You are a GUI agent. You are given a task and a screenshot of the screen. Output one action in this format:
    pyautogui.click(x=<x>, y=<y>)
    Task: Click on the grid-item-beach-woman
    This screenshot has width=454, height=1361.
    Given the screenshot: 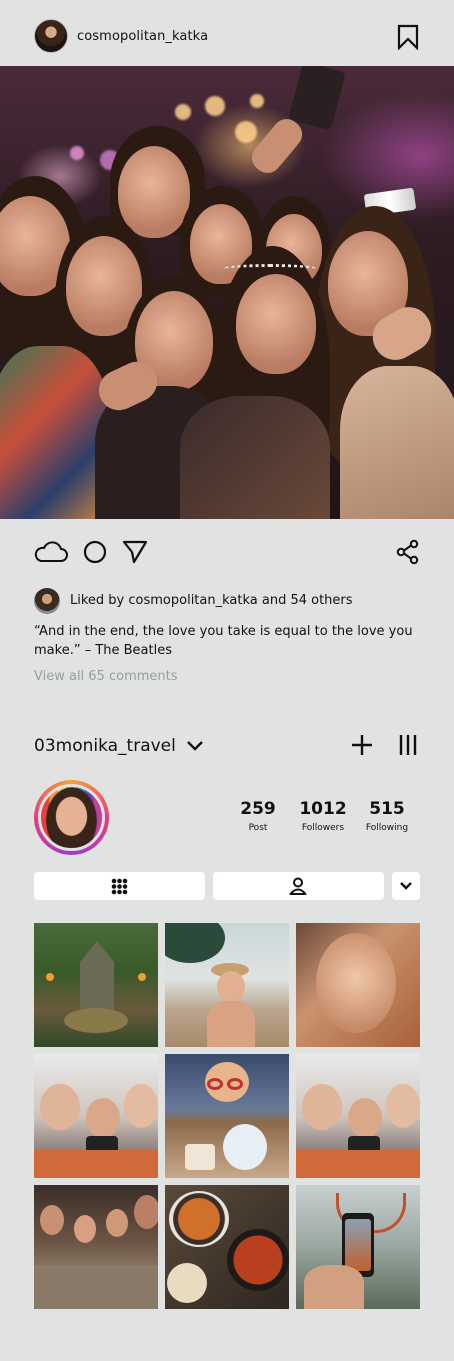 What is the action you would take?
    pyautogui.click(x=227, y=985)
    